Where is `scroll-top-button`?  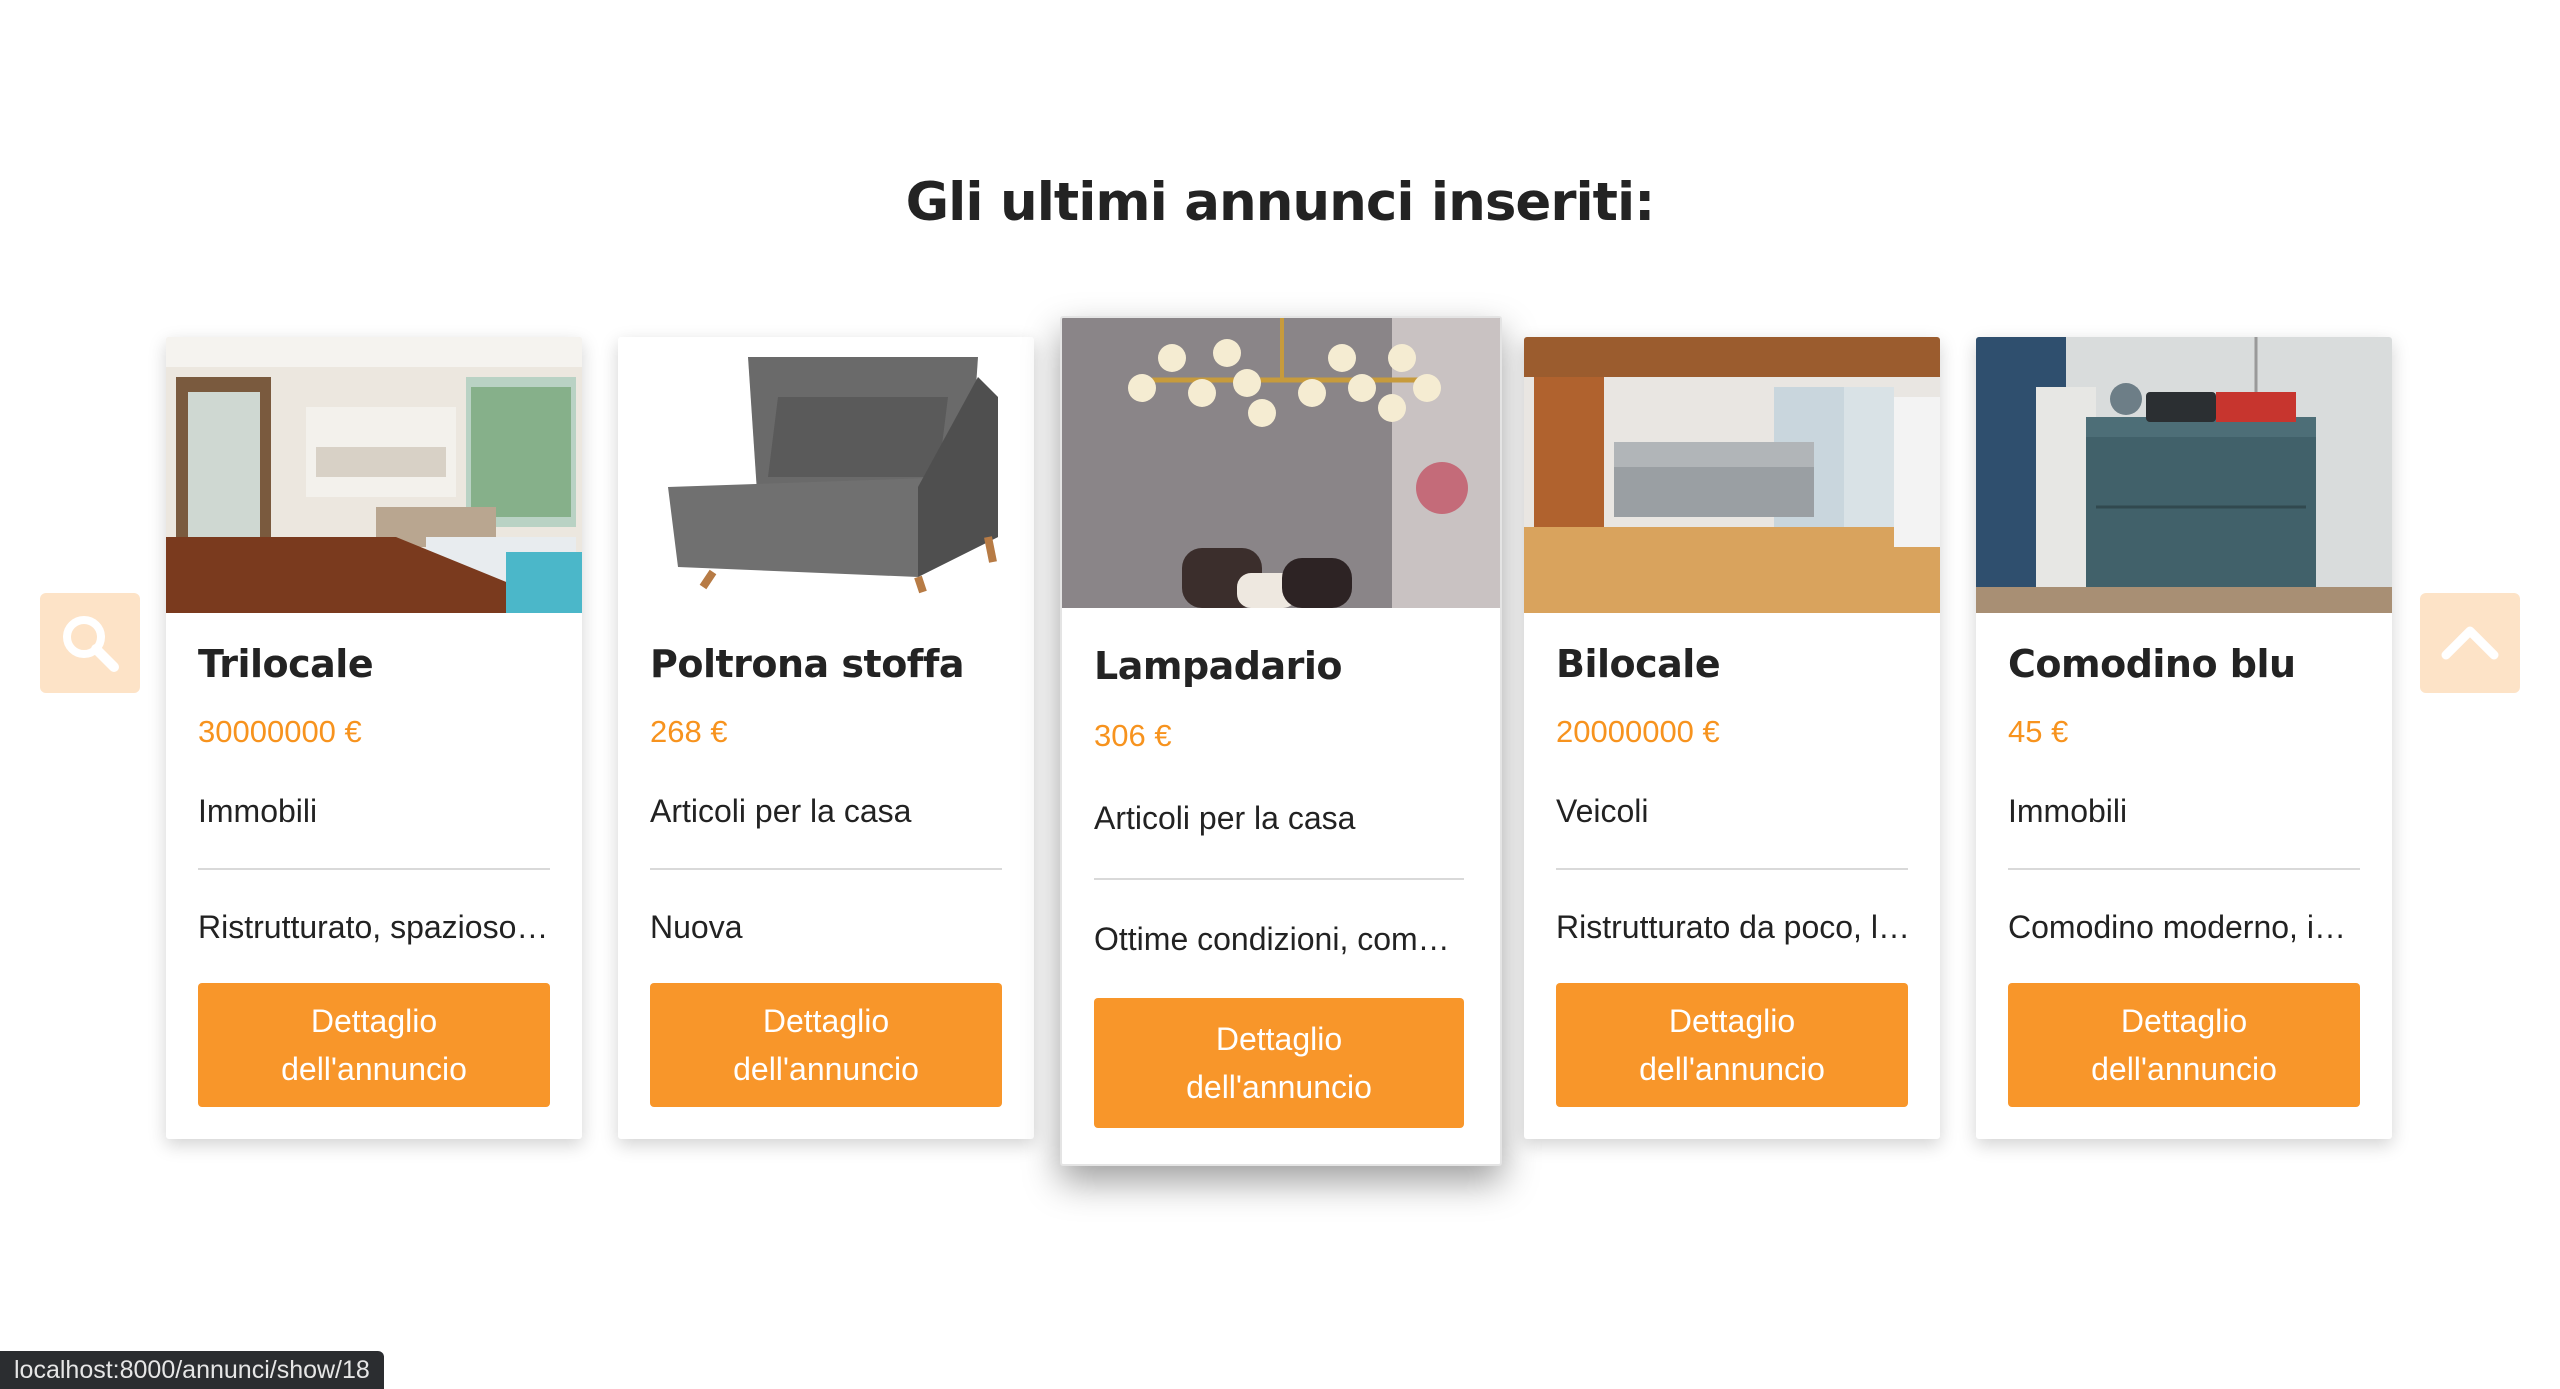 scroll-top-button is located at coordinates (2470, 643).